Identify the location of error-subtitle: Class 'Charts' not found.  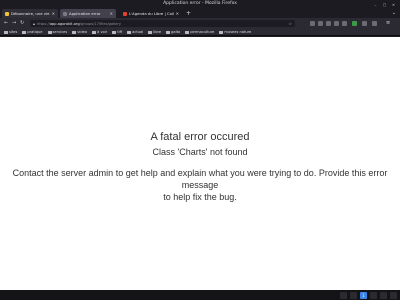
(200, 152).